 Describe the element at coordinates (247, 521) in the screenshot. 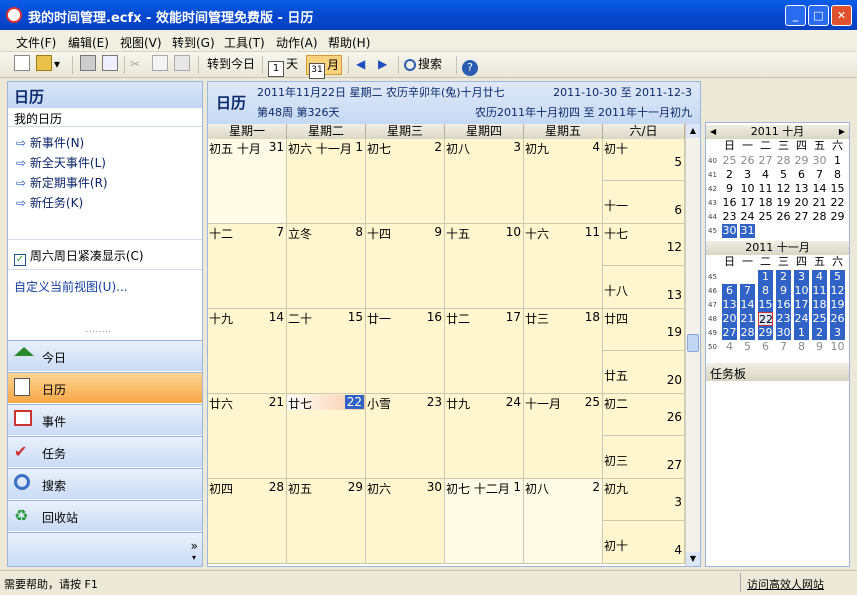

I see `day-cell: 初四 28` at that location.